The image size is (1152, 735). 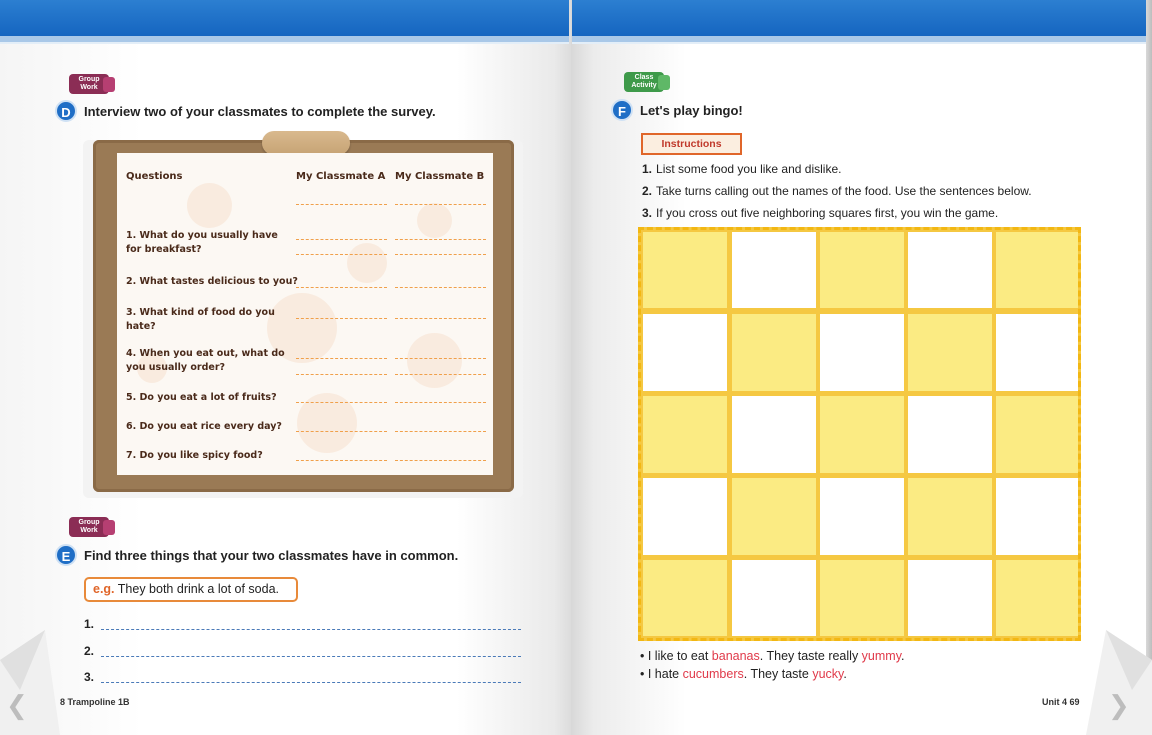 I want to click on left-header-bar, so click(x=284, y=18).